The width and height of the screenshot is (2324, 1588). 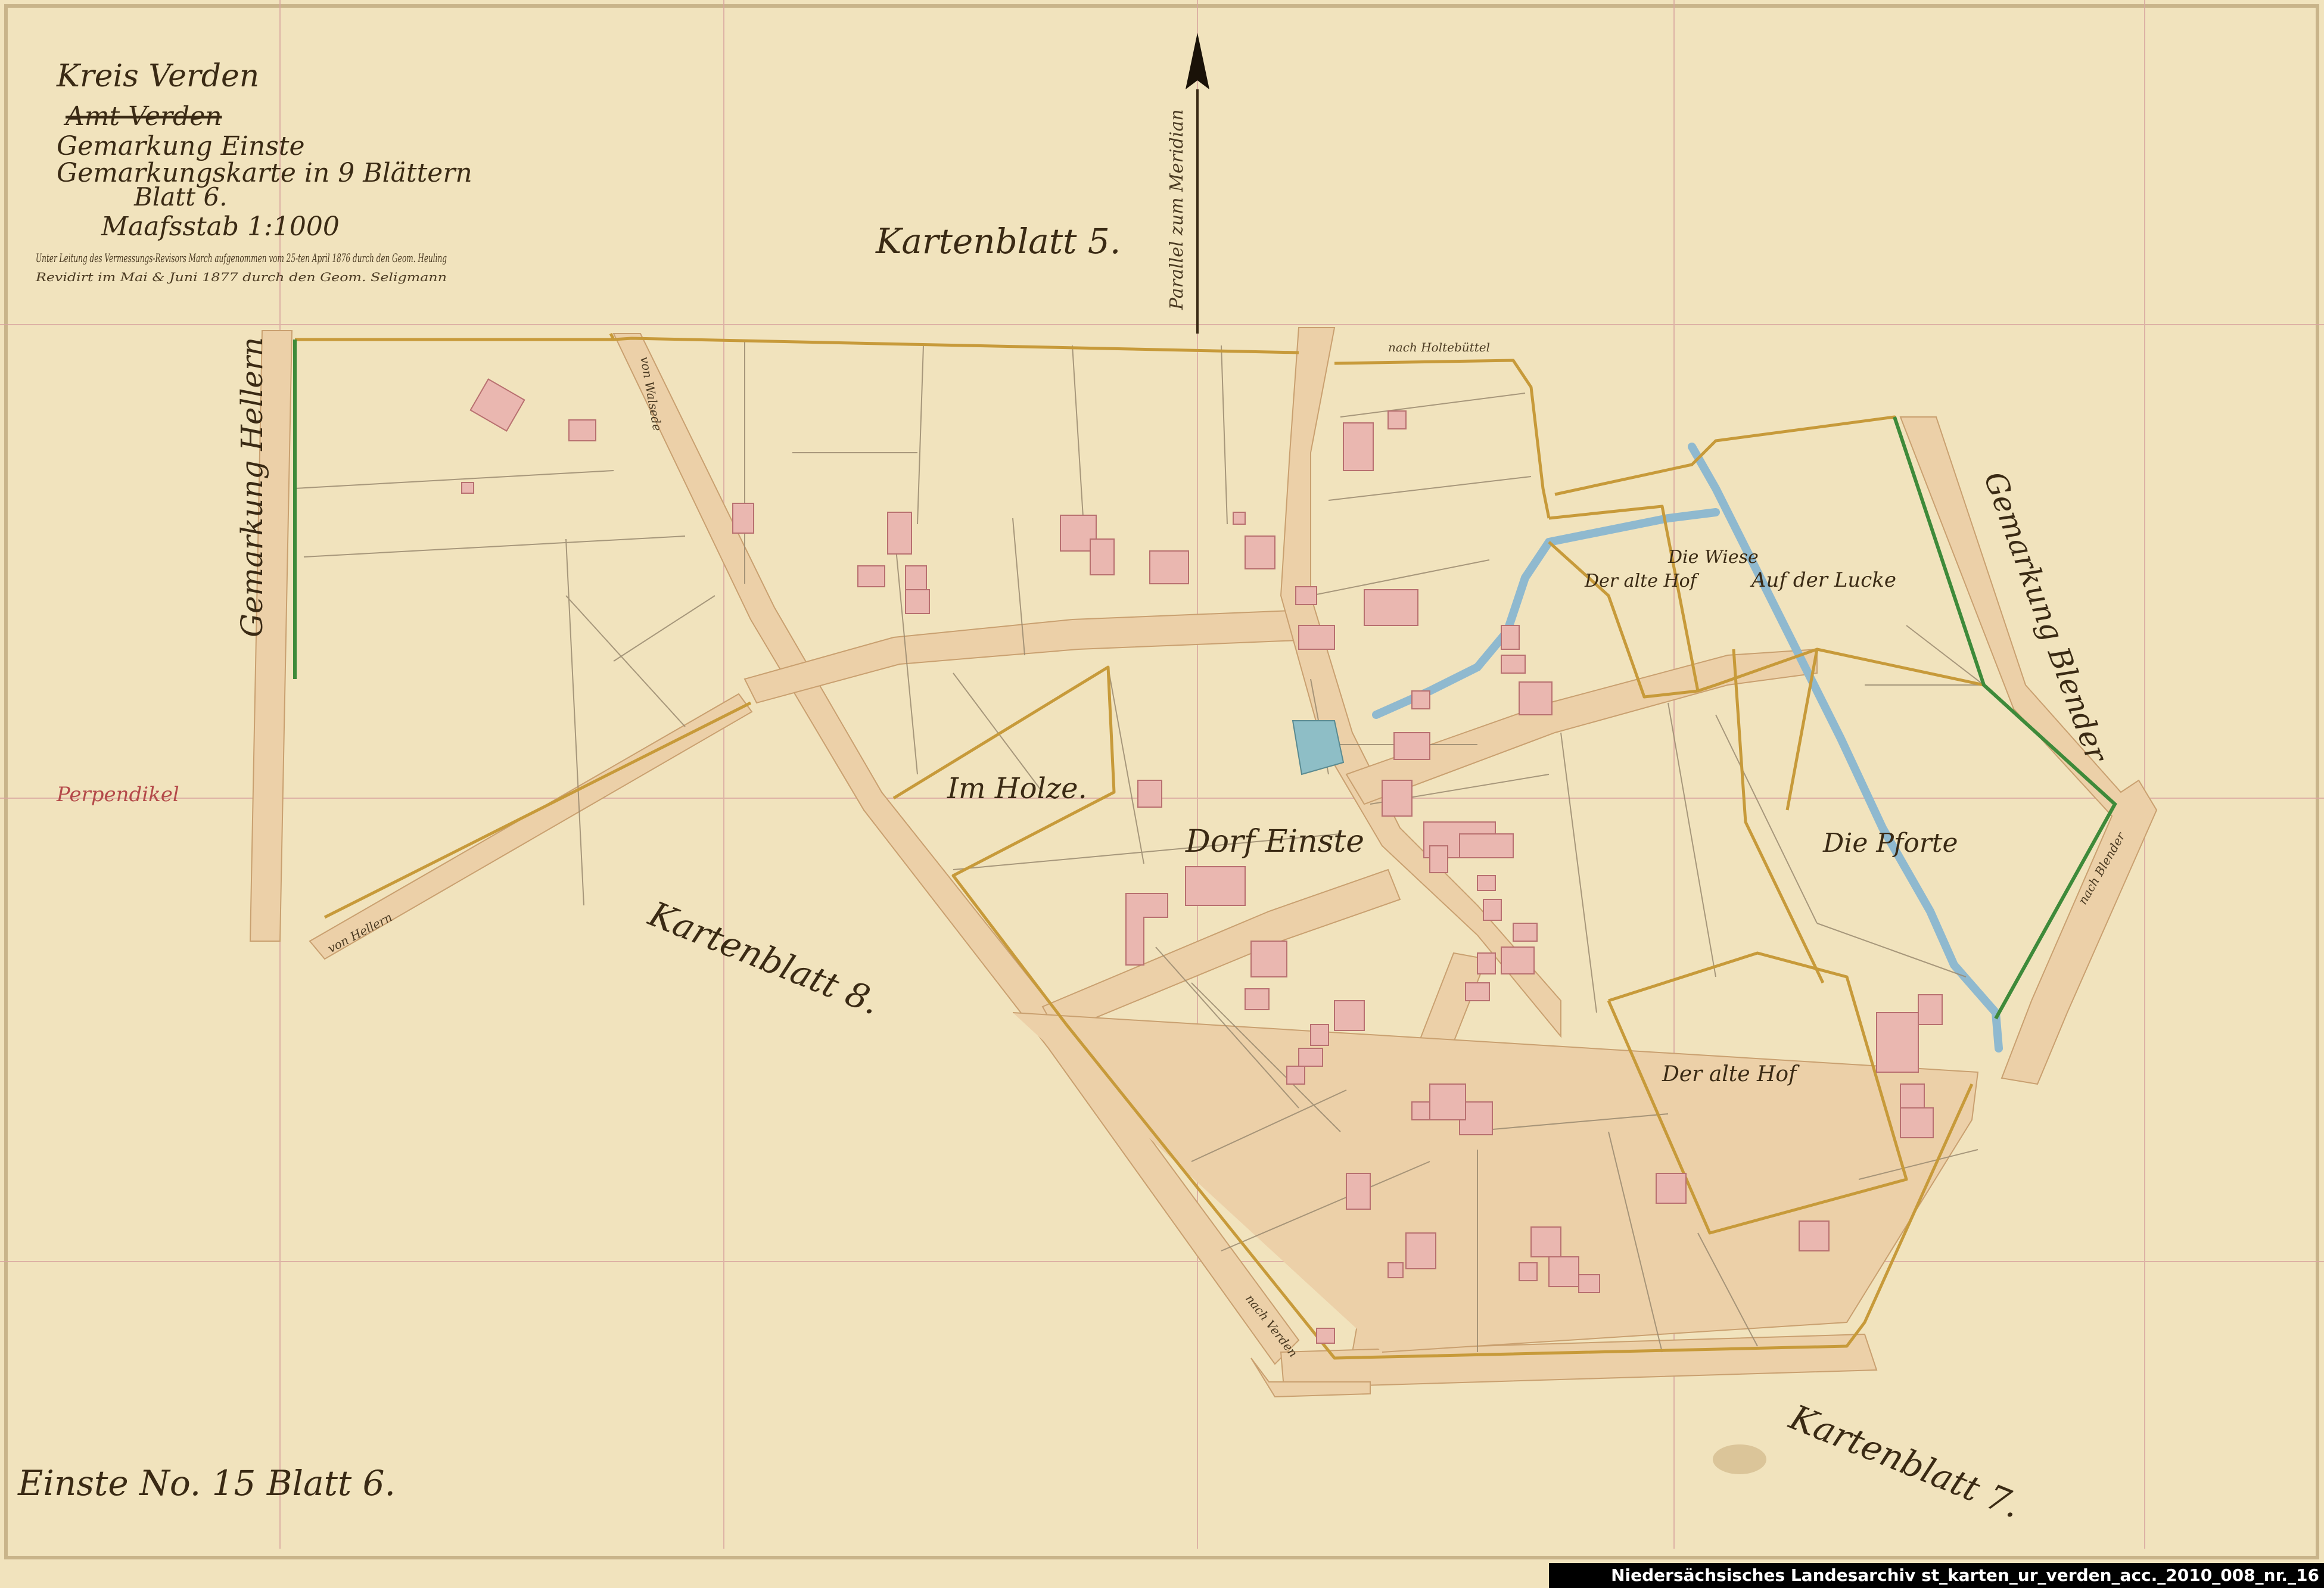 What do you see at coordinates (252, 487) in the screenshot?
I see `label-gemarkung-hellern: Gemarkung Hellern` at bounding box center [252, 487].